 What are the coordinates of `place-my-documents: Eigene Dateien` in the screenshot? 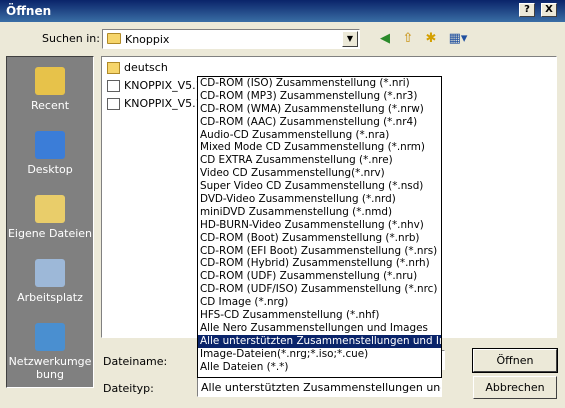 It's located at (50, 217).